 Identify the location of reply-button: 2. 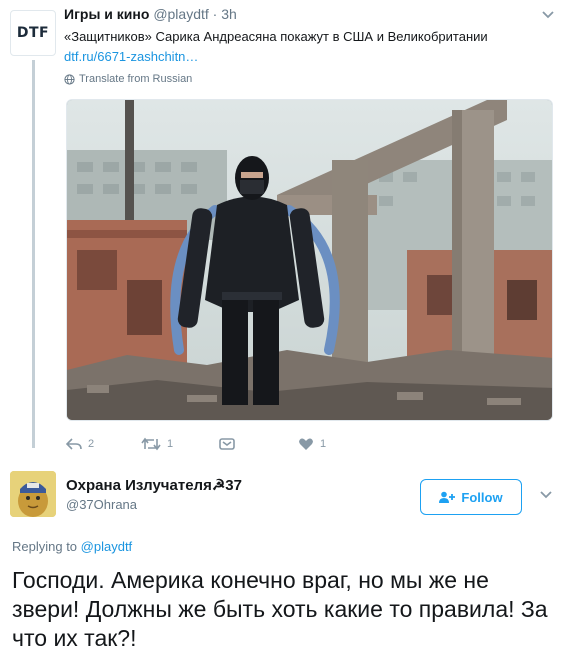
(80, 444).